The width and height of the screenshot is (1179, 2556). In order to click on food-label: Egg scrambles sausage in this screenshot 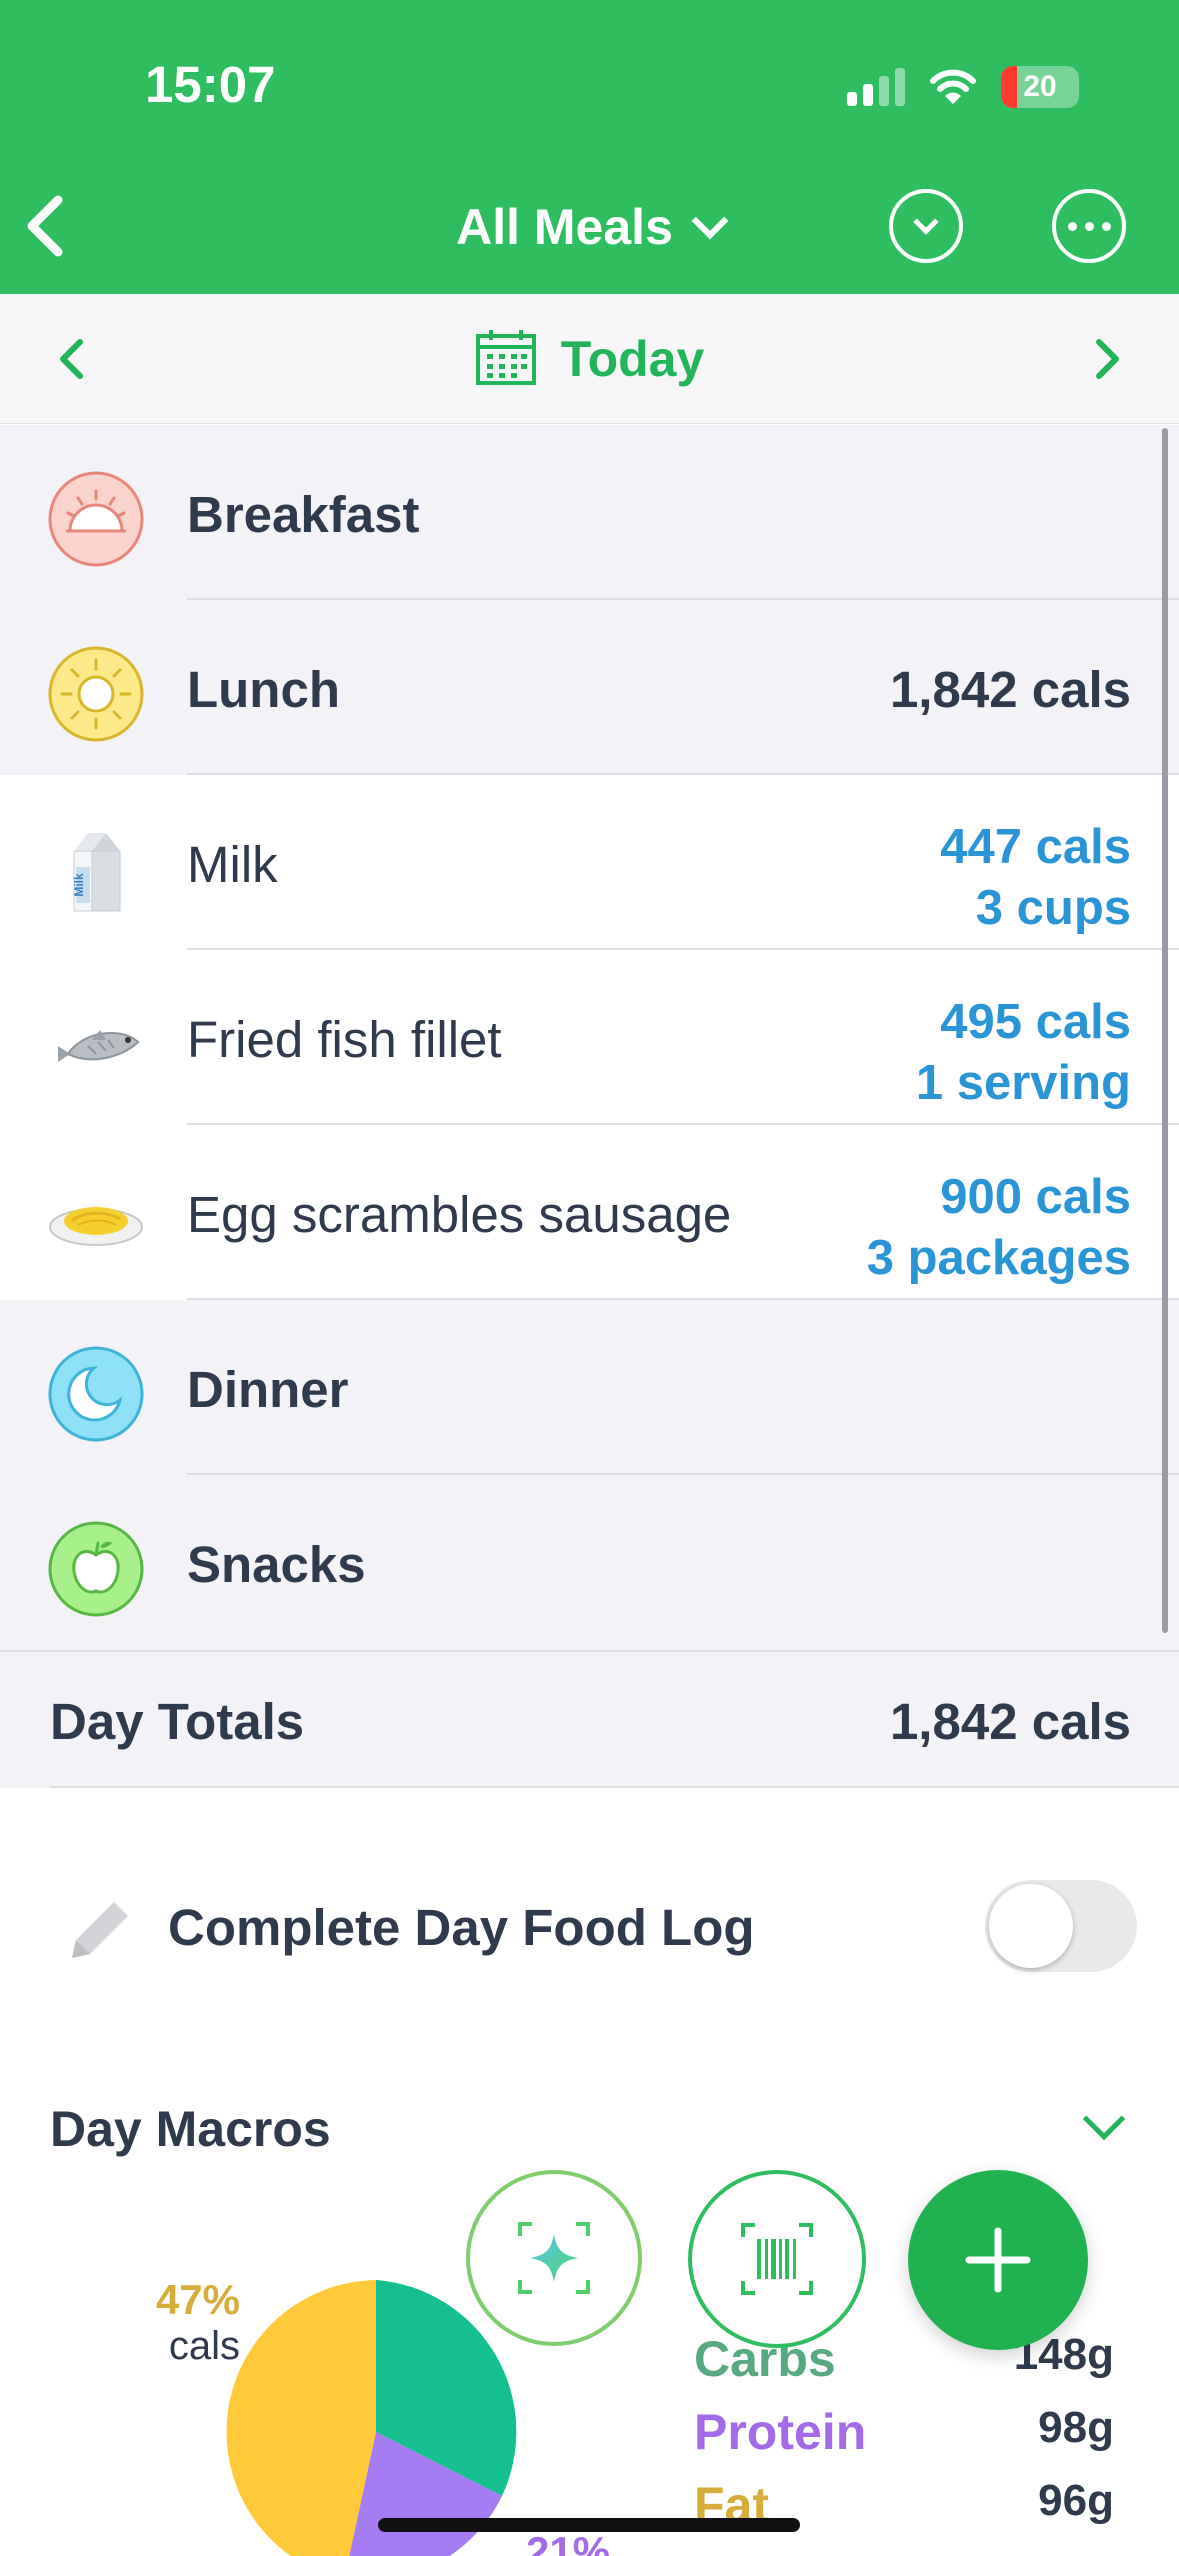, I will do `click(459, 1214)`.